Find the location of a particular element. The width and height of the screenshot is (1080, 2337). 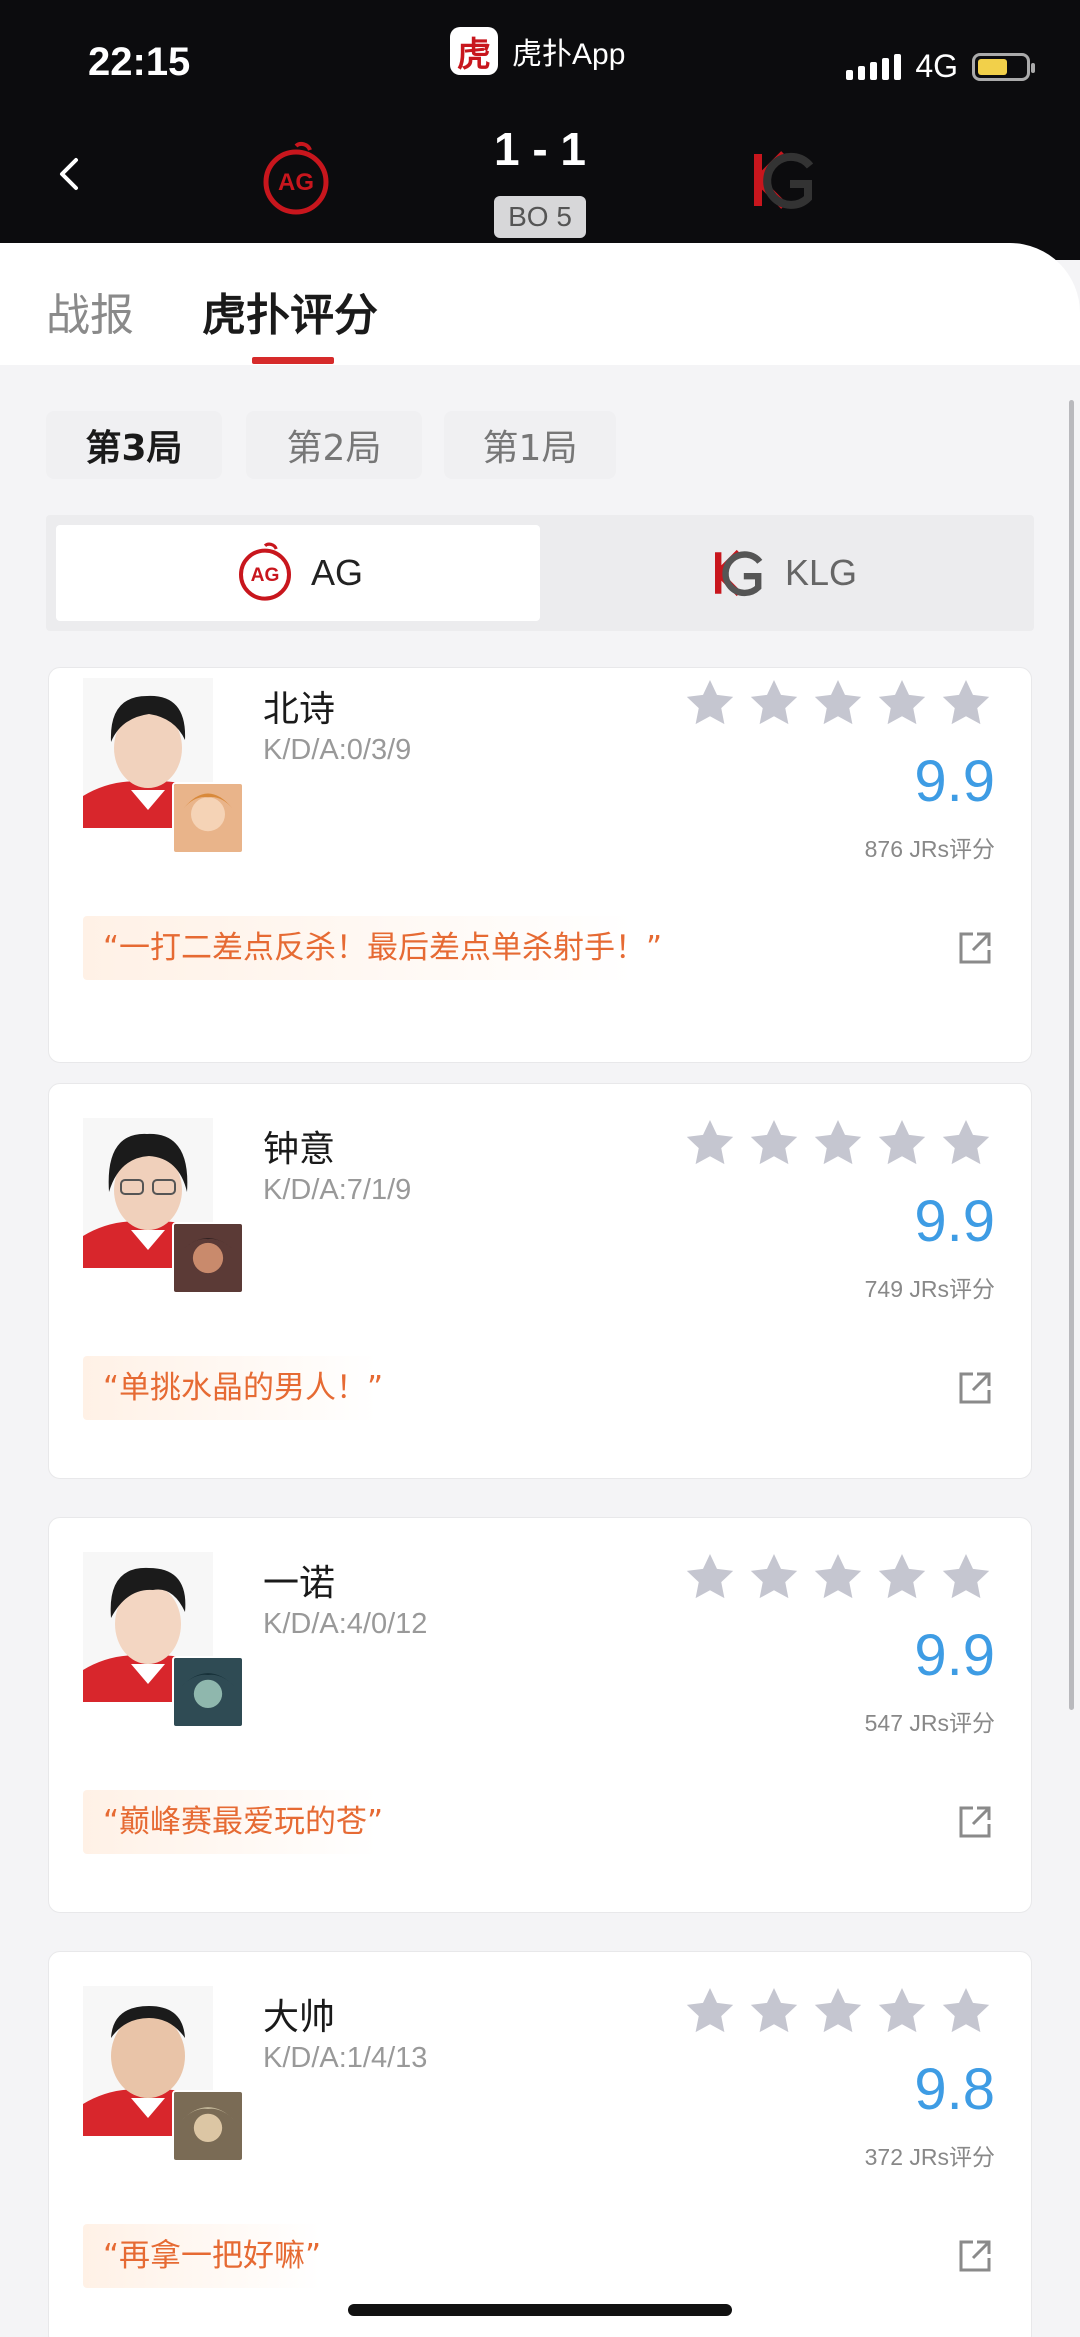

team-switch: AG AG KLG is located at coordinates (540, 573).